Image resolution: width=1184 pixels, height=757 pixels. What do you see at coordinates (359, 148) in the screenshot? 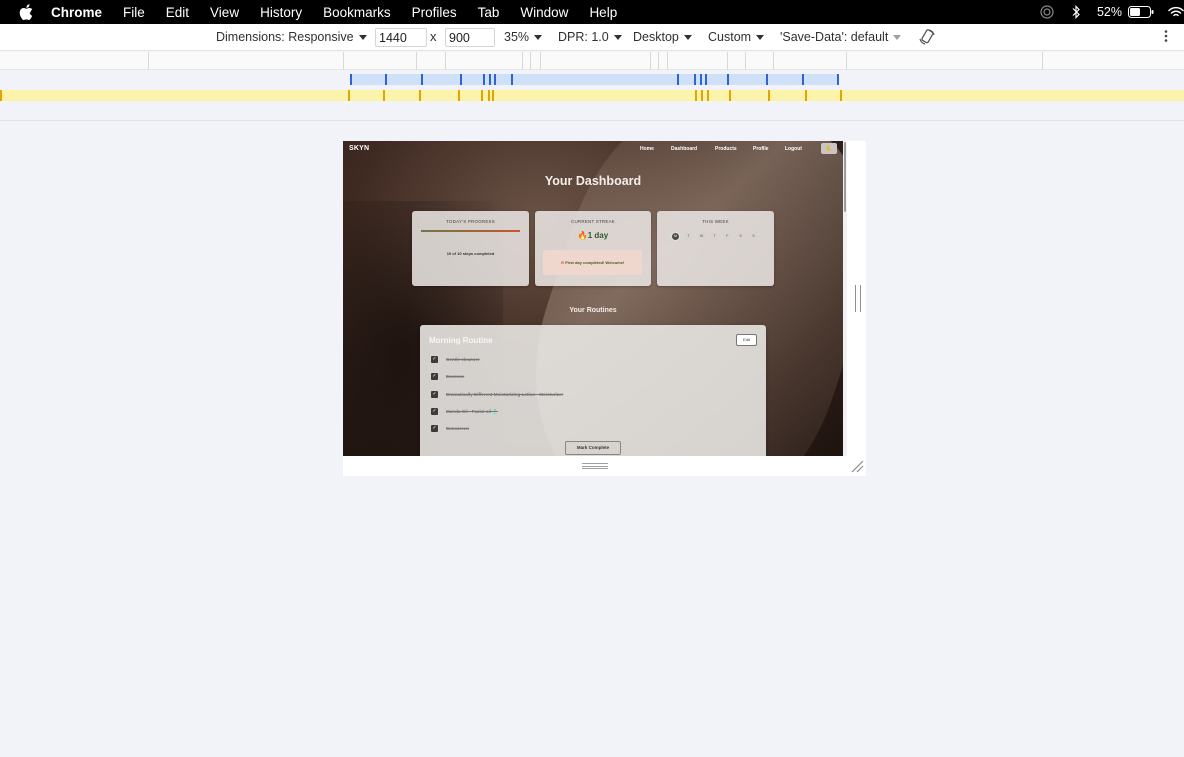
I see `site-logo: SKYN` at bounding box center [359, 148].